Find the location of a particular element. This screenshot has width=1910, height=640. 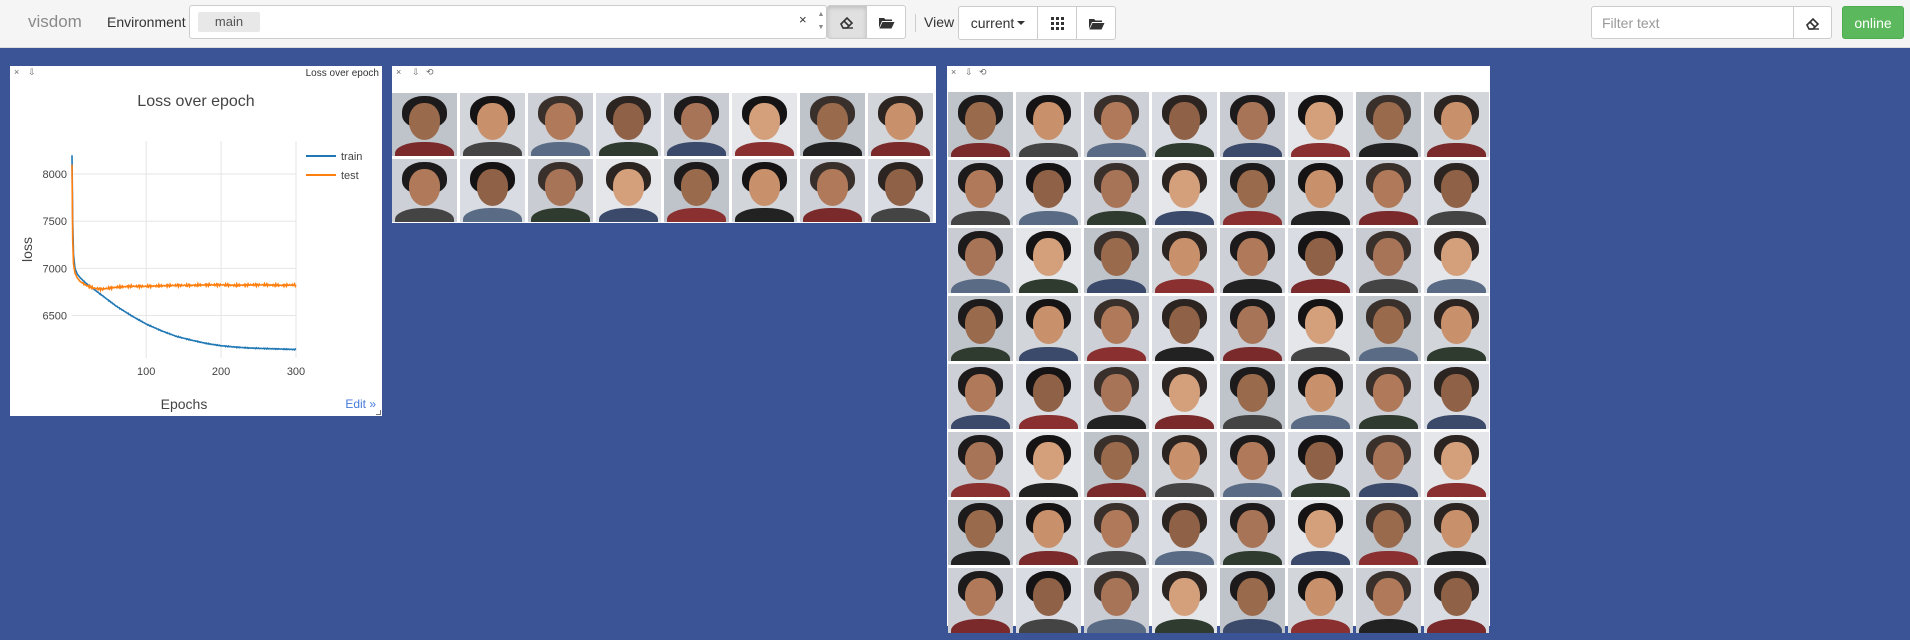

manage-env-button is located at coordinates (886, 22).